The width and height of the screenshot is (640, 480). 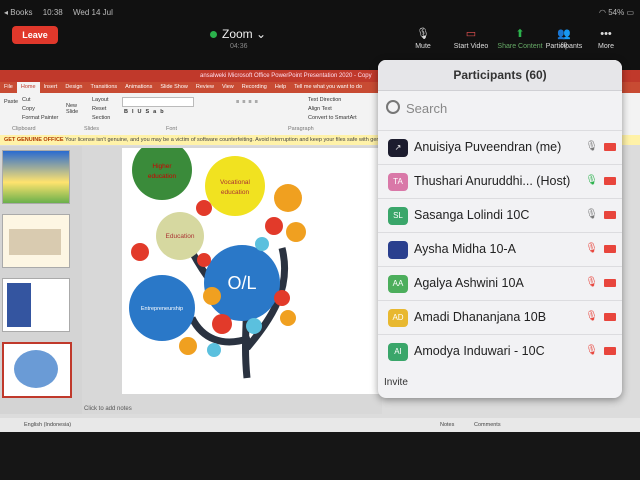 What do you see at coordinates (108, 409) in the screenshot?
I see `slide-notes-placeholder: Click to add notes` at bounding box center [108, 409].